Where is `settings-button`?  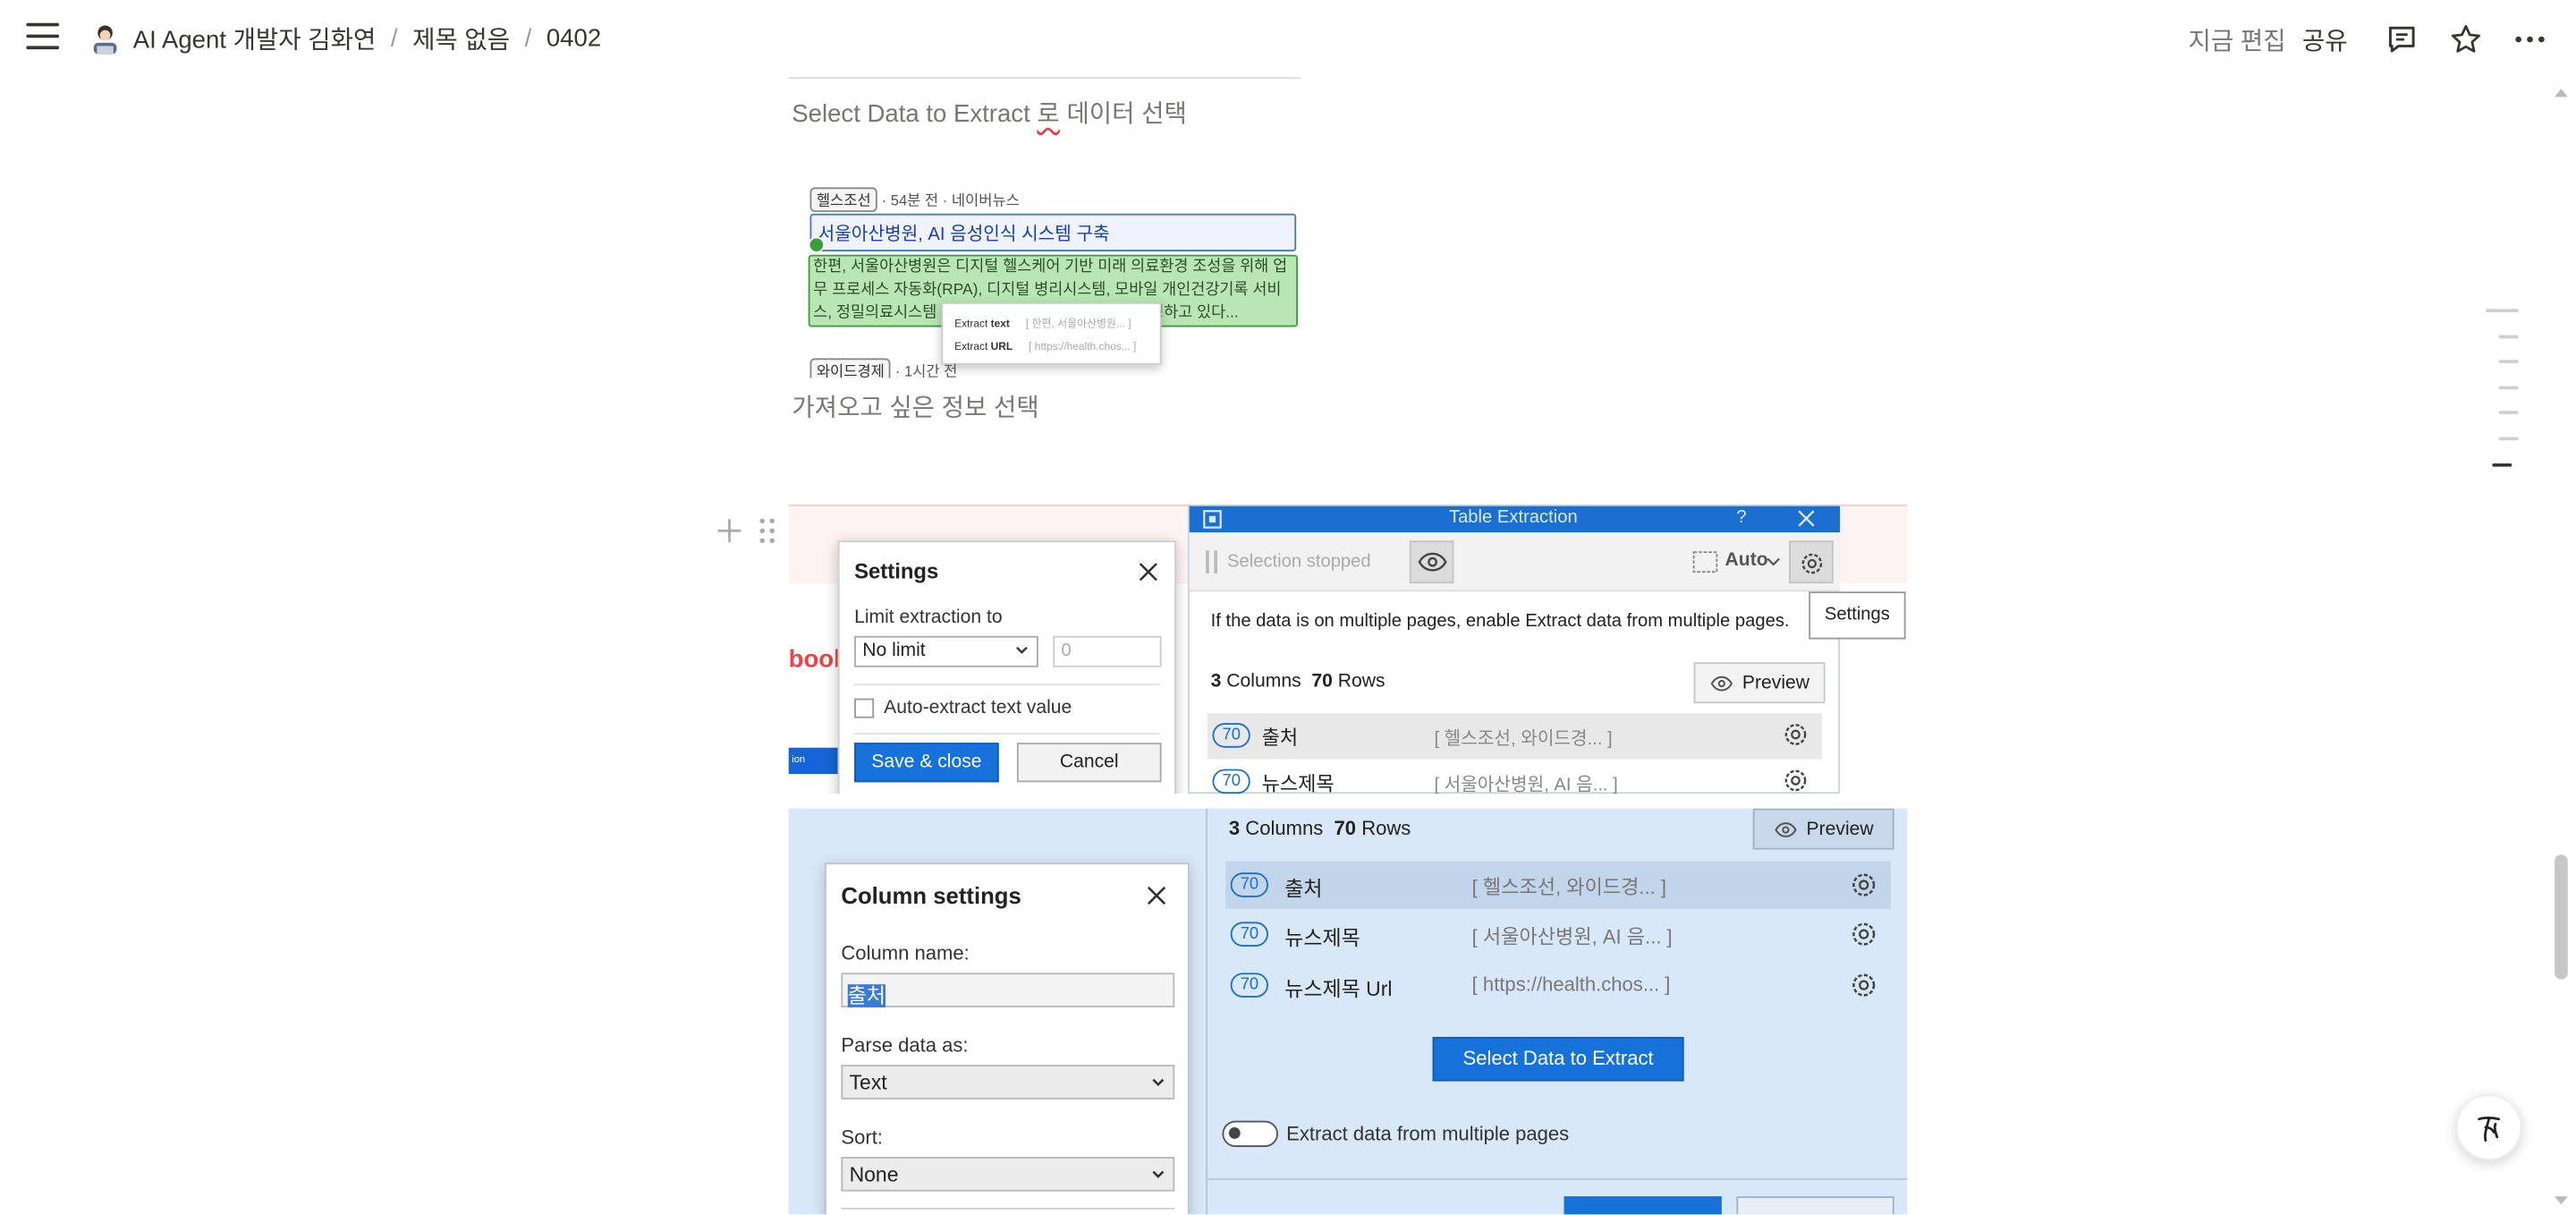
settings-button is located at coordinates (1811, 562).